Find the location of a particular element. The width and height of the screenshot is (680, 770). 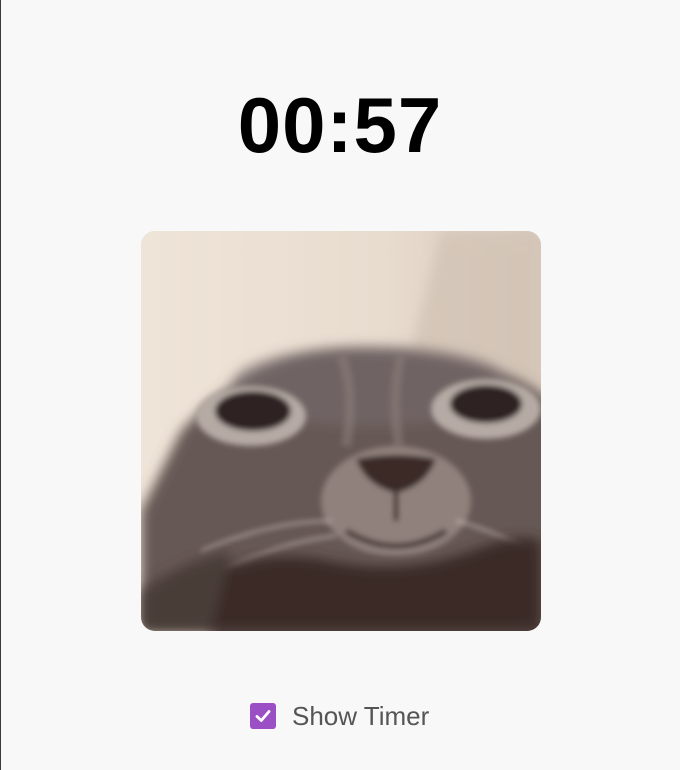

show-timer-toggle: Show Timer is located at coordinates (339, 716).